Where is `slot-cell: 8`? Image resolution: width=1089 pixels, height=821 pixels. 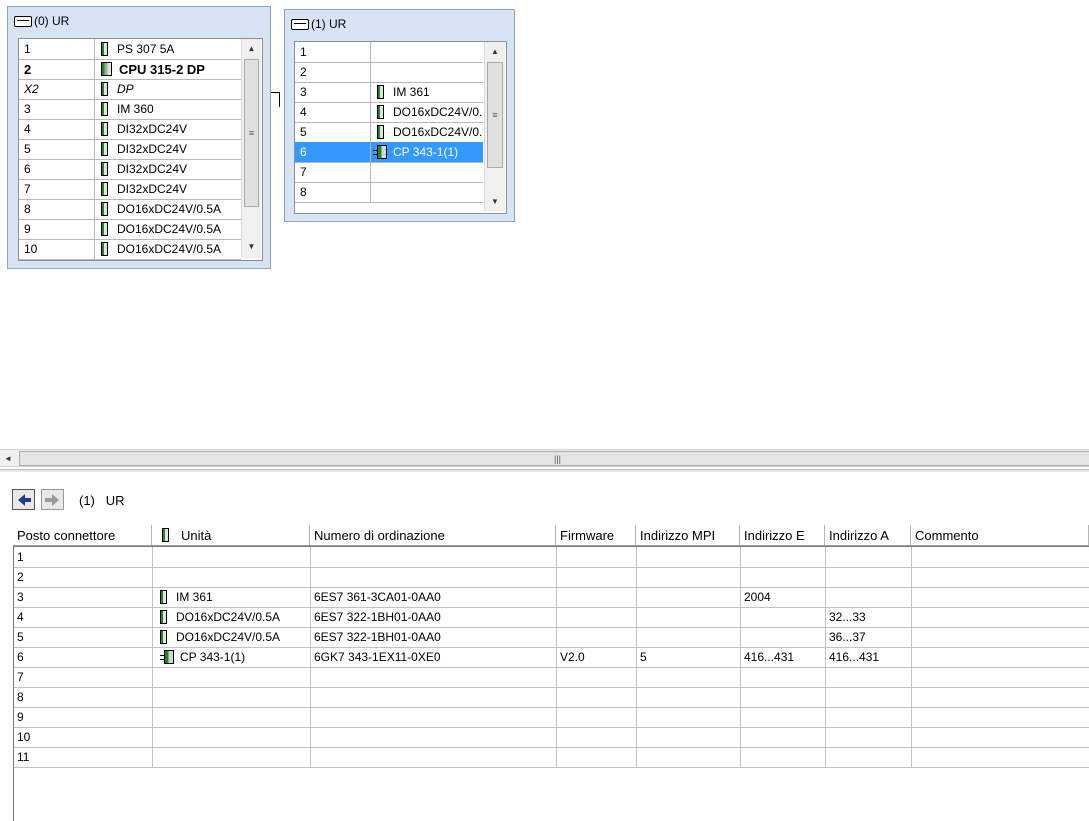 slot-cell: 8 is located at coordinates (83, 697).